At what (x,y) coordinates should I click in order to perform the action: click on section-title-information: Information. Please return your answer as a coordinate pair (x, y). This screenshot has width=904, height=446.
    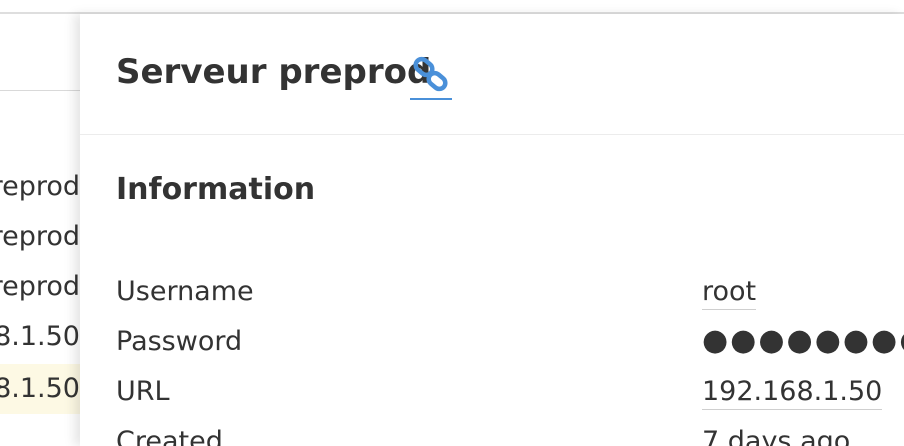
    Looking at the image, I should click on (216, 189).